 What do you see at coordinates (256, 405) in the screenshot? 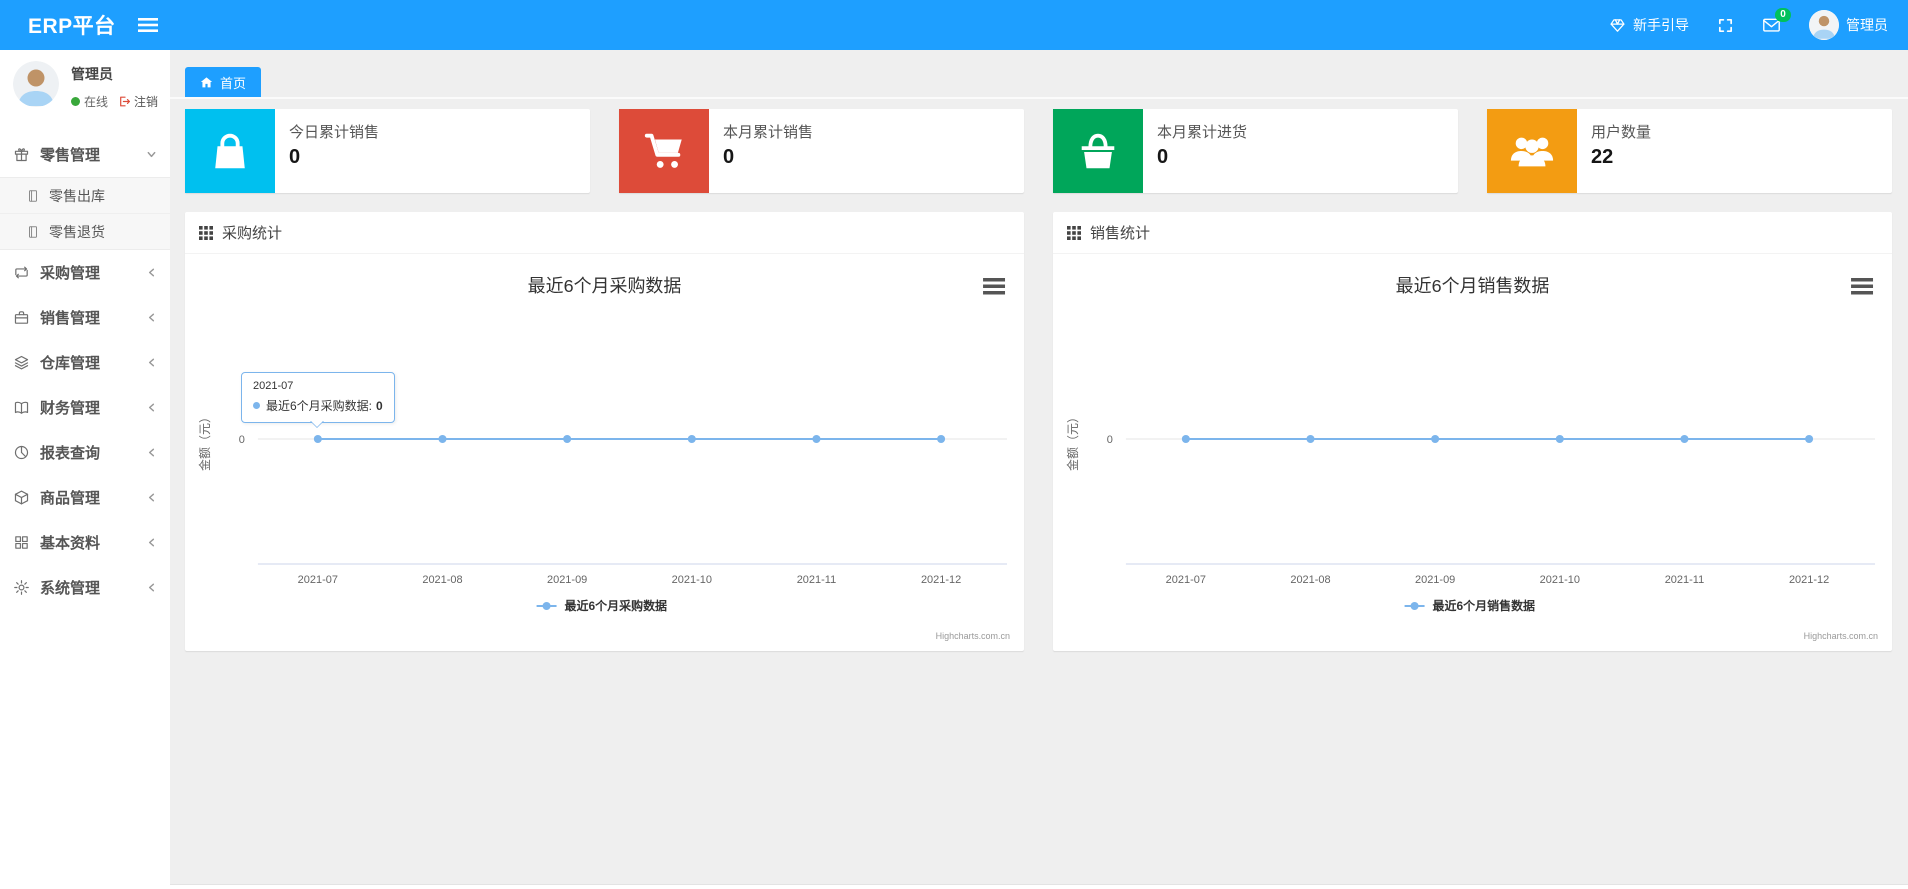
I see `series-dot` at bounding box center [256, 405].